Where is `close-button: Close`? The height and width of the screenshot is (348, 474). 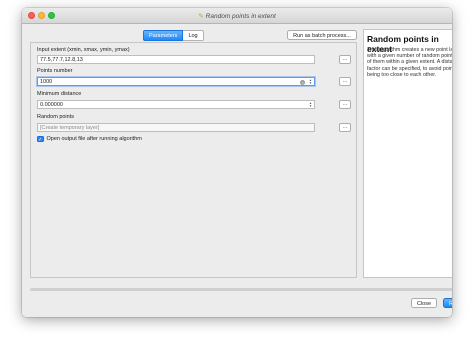
close-button: Close is located at coordinates (424, 303).